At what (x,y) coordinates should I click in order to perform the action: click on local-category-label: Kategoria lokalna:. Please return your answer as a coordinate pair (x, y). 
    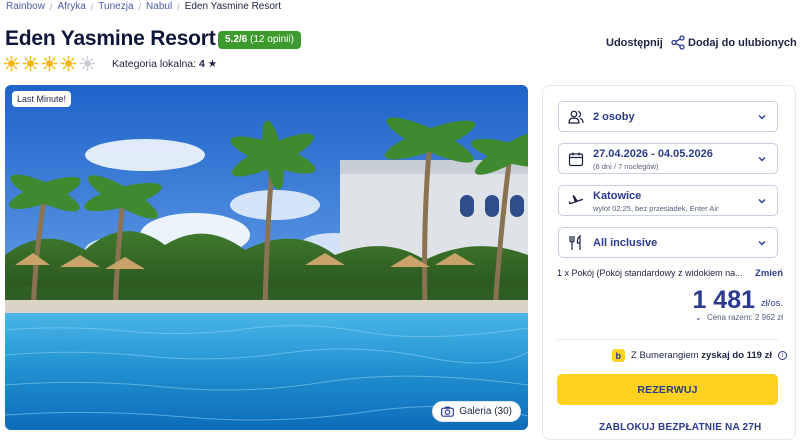
    Looking at the image, I should click on (154, 64).